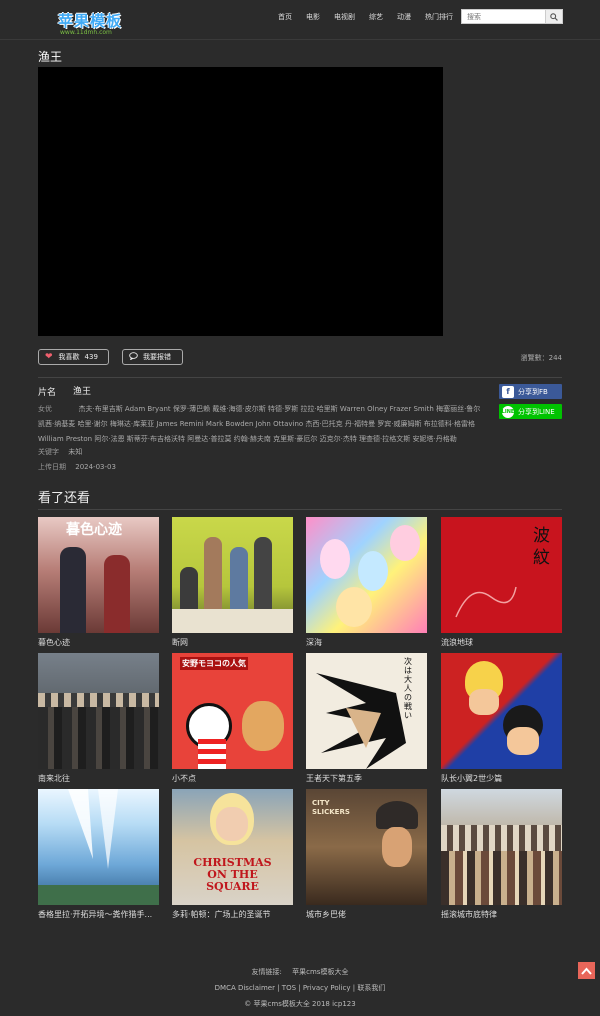 The height and width of the screenshot is (1016, 600). Describe the element at coordinates (326, 914) in the screenshot. I see `card-title: 城市乡巴佬` at that location.